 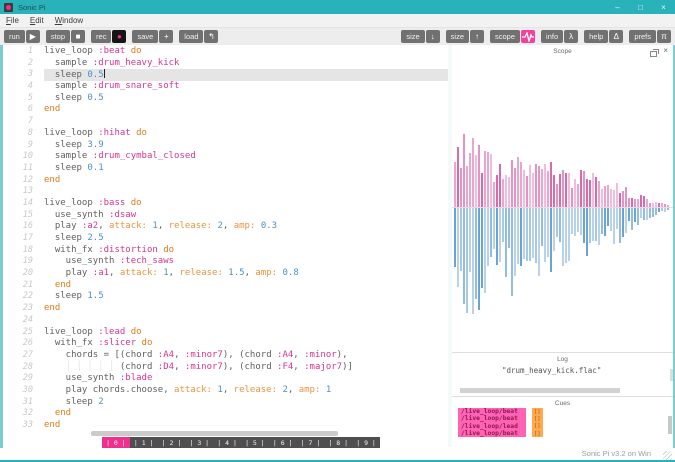 I want to click on code-line-26: 26 with_fx :slicer do, so click(x=225, y=344).